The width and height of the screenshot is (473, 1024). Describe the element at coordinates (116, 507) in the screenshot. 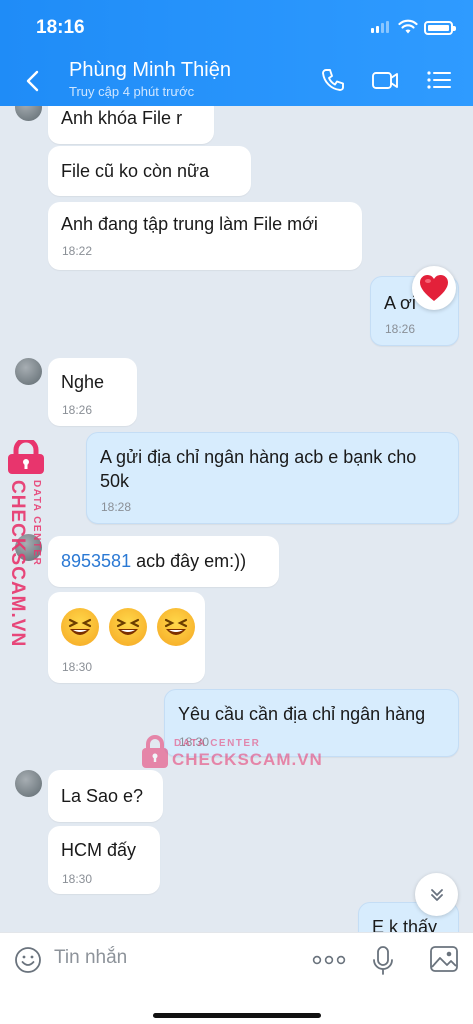

I see `message-time: 18:28` at that location.